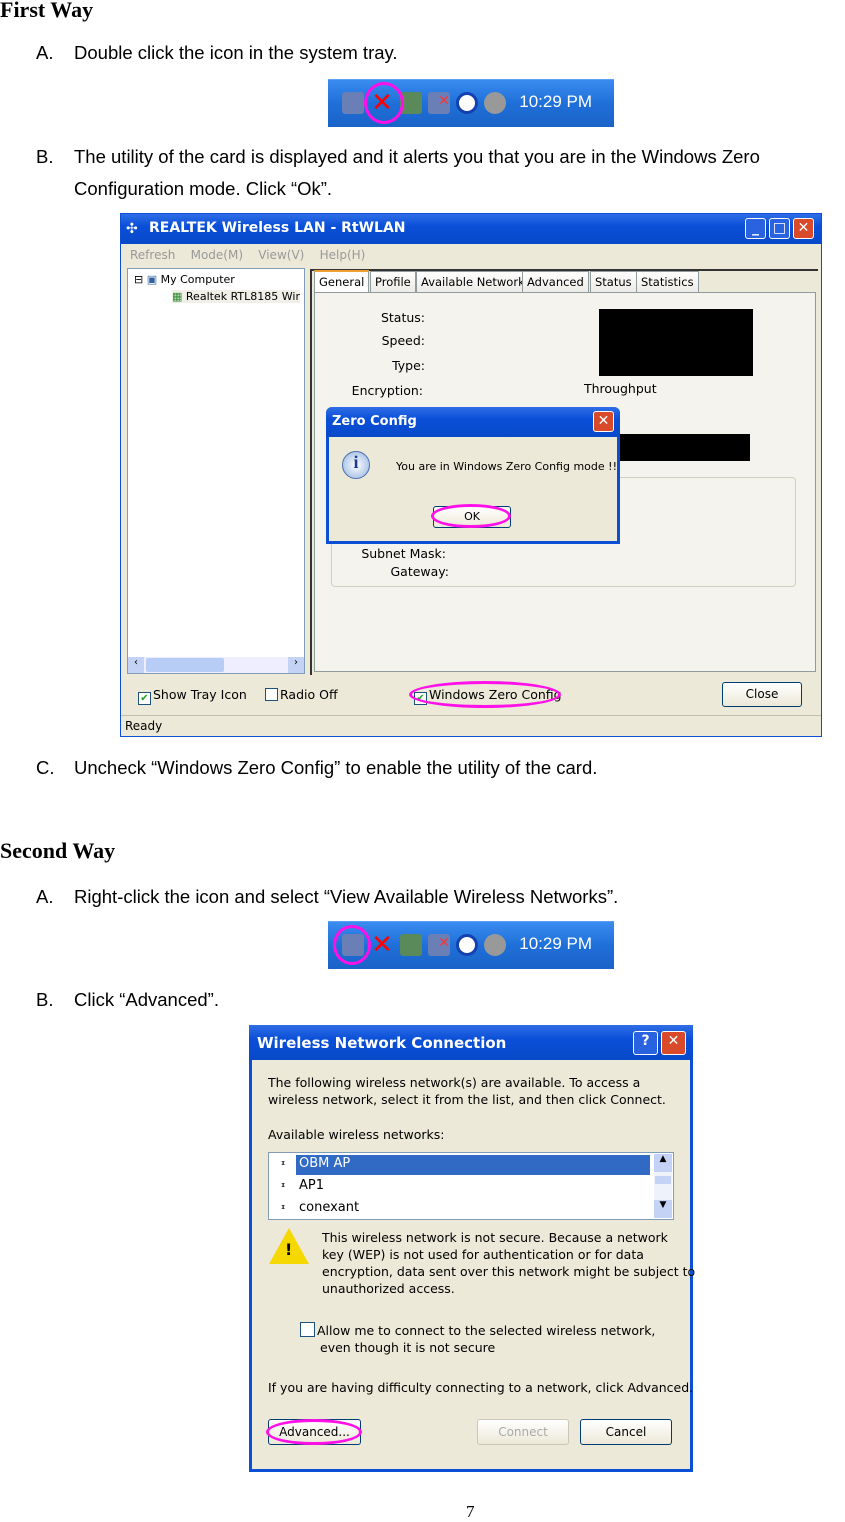 The image size is (845, 1522). I want to click on tree-scrollbar: ‹ ›, so click(216, 665).